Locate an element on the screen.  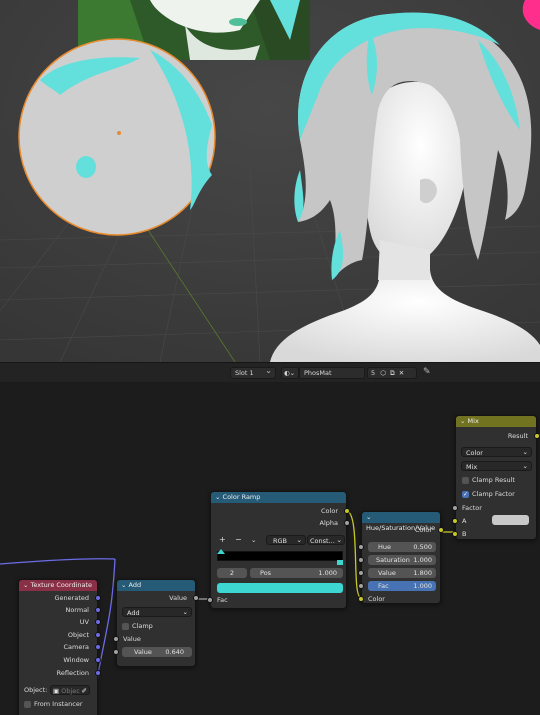
stop-position-field: Pos 1.000 is located at coordinates (296, 573).